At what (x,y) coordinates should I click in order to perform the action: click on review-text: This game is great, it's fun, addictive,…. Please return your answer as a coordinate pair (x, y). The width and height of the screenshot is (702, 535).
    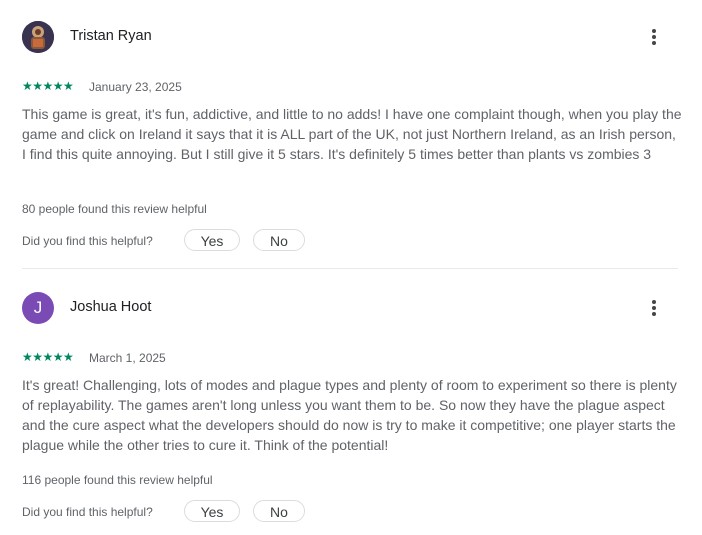
    Looking at the image, I should click on (352, 134).